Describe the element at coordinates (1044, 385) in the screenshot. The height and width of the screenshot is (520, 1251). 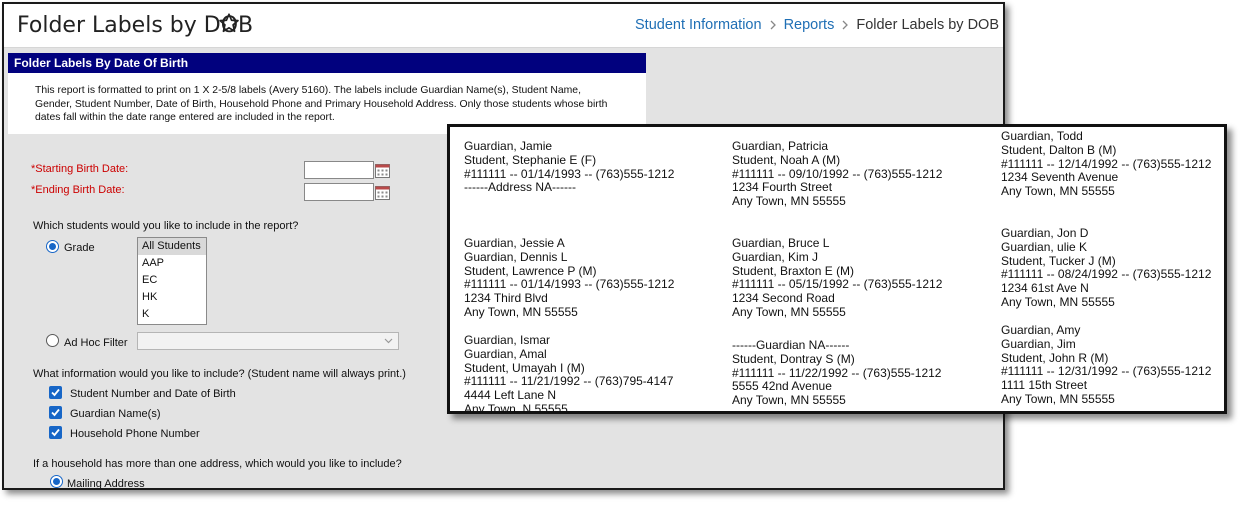
I see `label-line: 1111 15th Street` at that location.